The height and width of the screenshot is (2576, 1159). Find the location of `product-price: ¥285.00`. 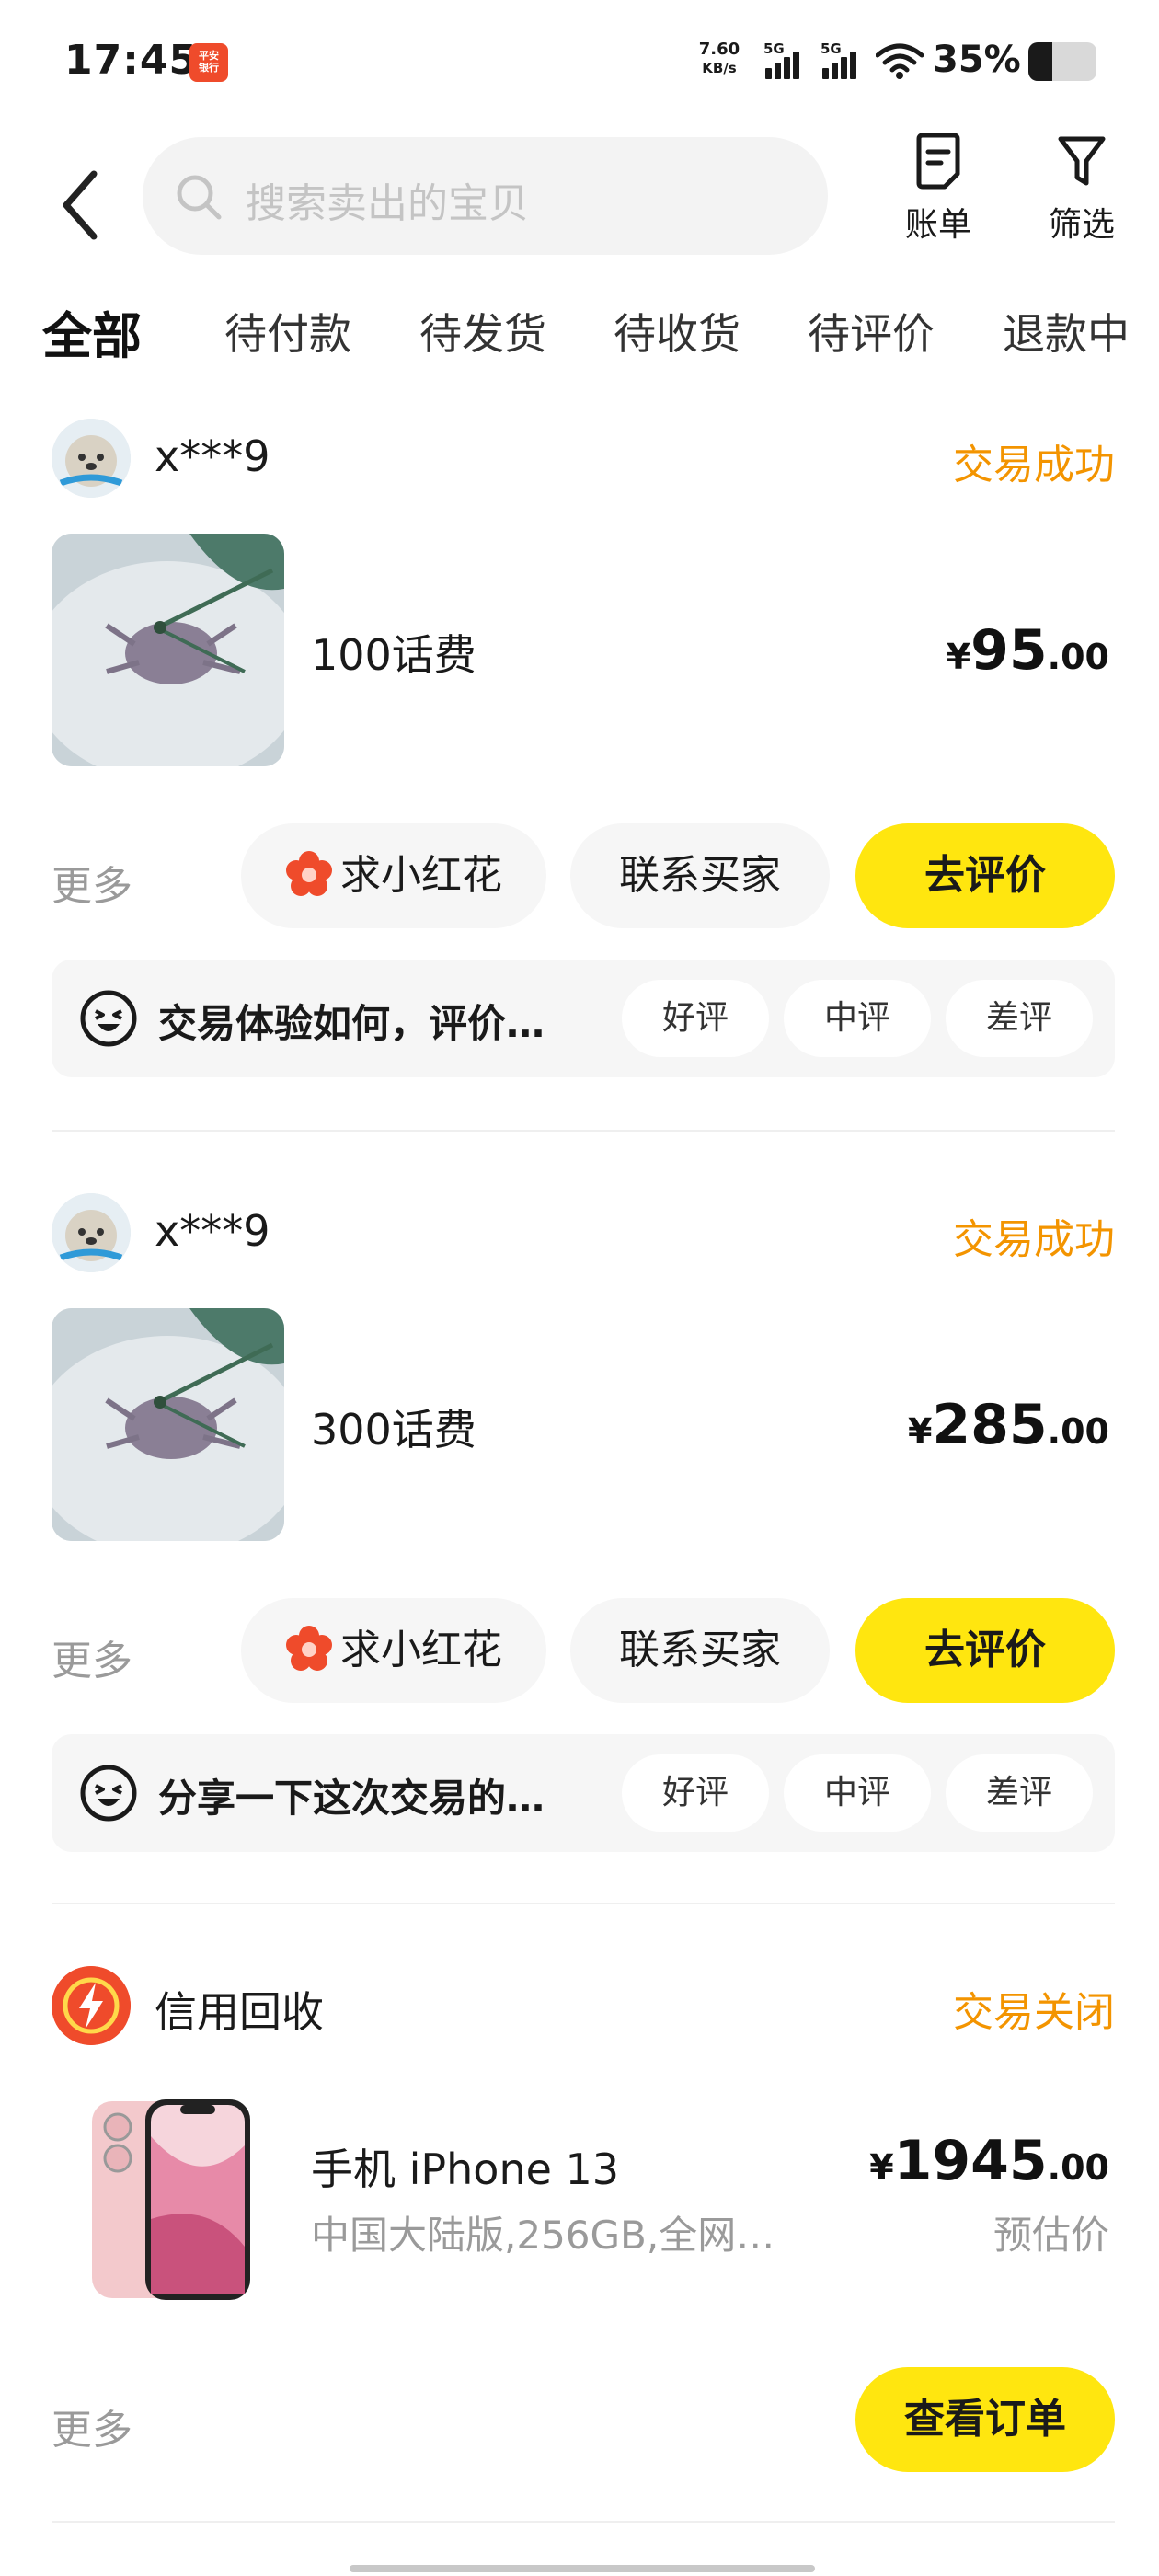

product-price: ¥285.00 is located at coordinates (1008, 1425).